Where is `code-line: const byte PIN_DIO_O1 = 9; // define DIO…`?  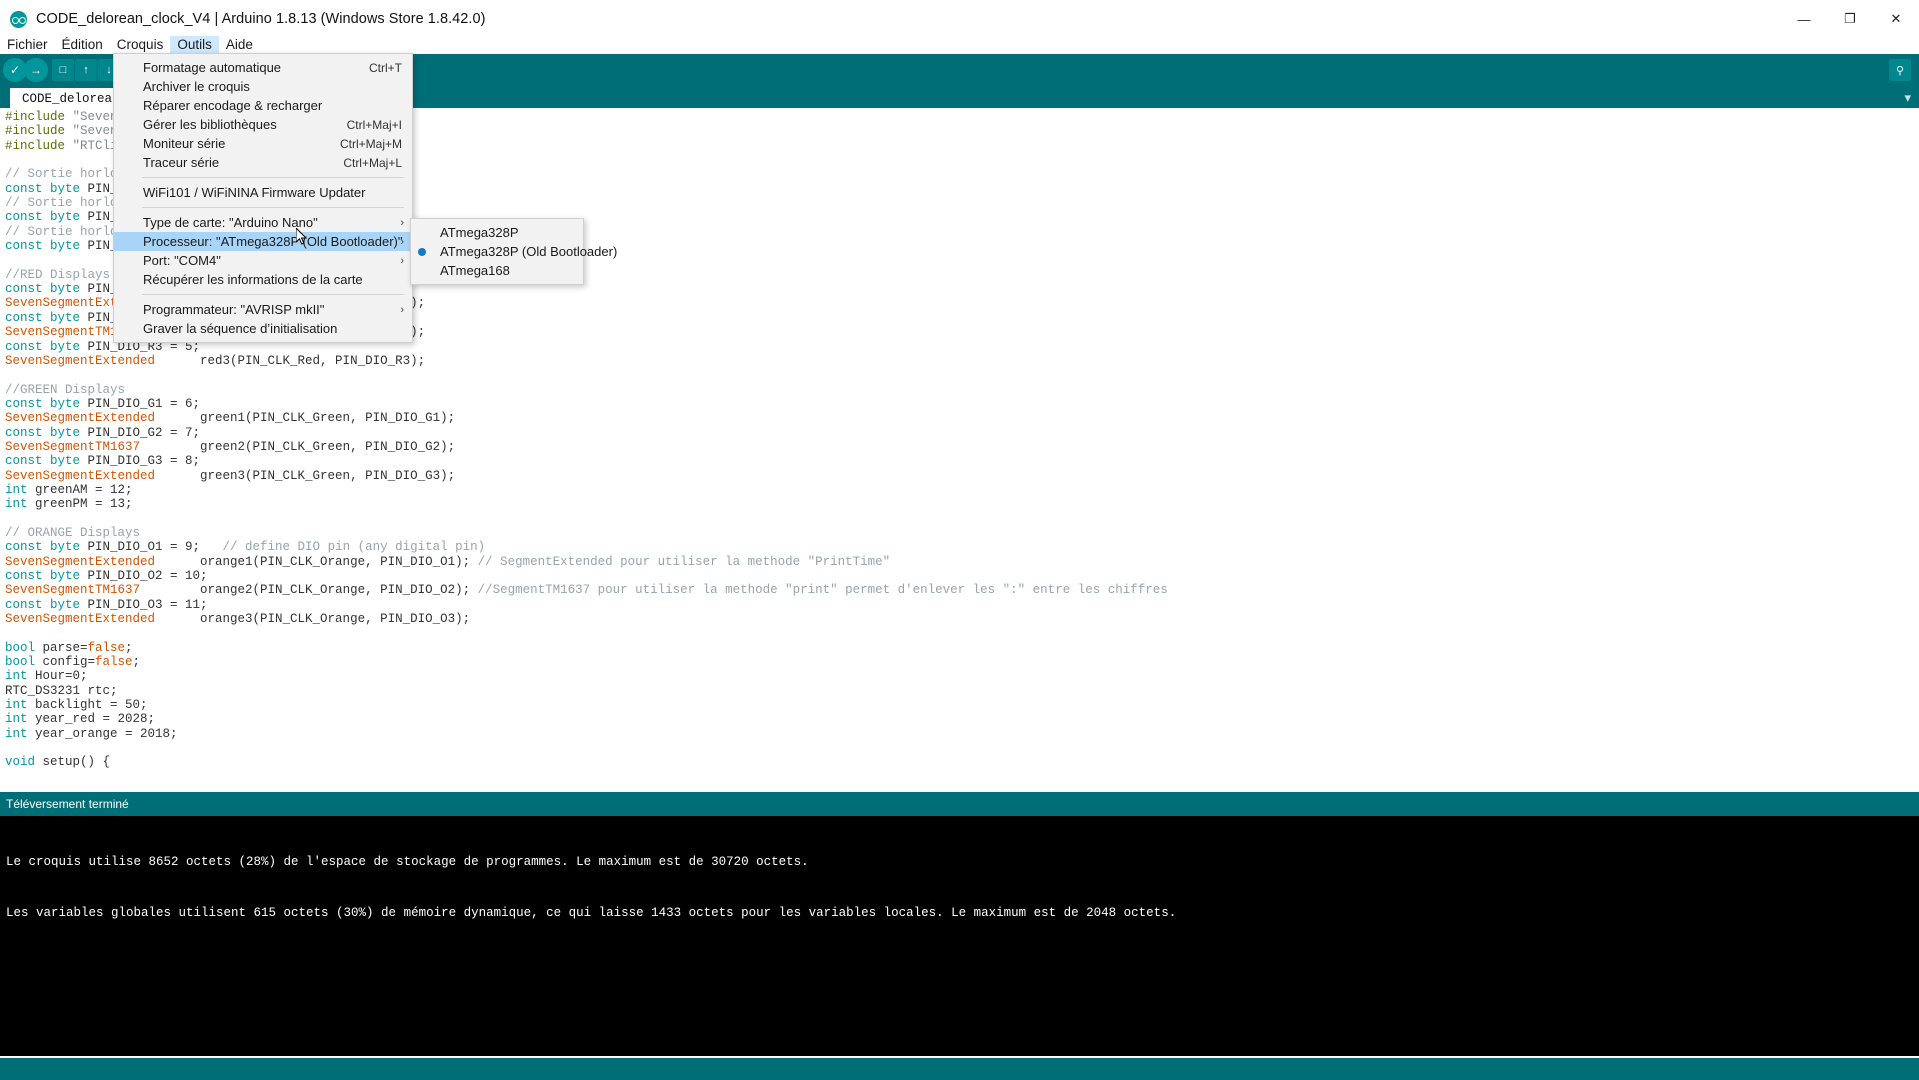 code-line: const byte PIN_DIO_O1 = 9; // define DIO… is located at coordinates (959, 547).